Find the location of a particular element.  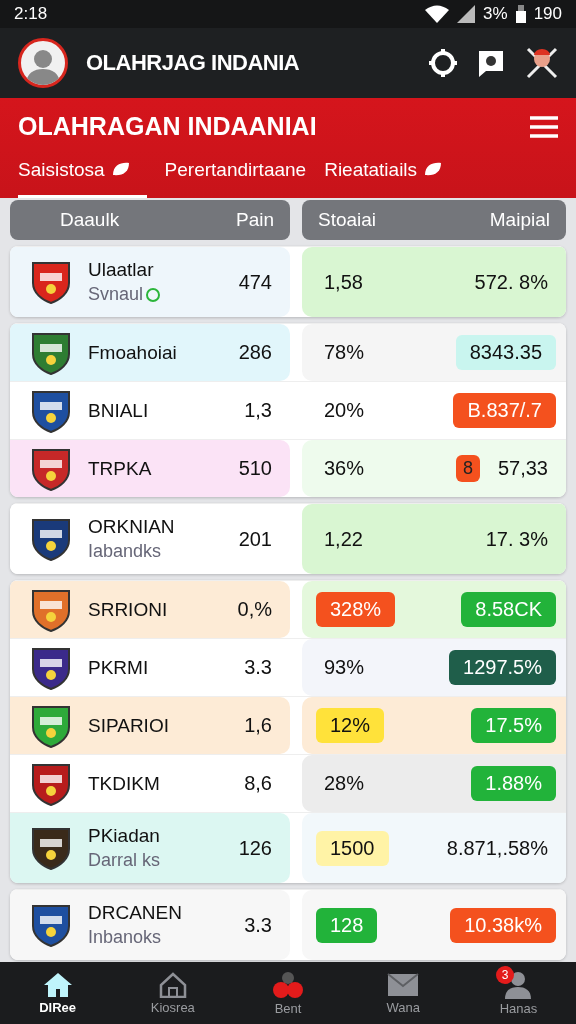

stat-value: 128 is located at coordinates (347, 925).